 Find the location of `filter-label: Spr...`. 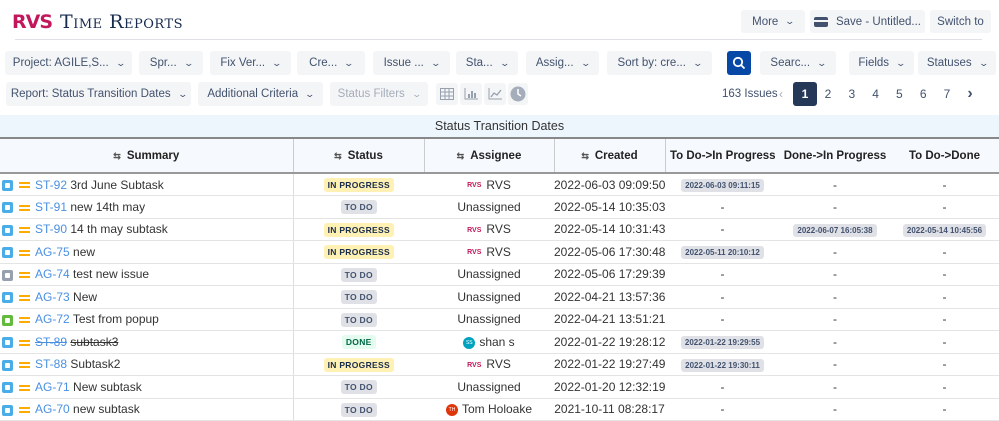

filter-label: Spr... is located at coordinates (163, 63).